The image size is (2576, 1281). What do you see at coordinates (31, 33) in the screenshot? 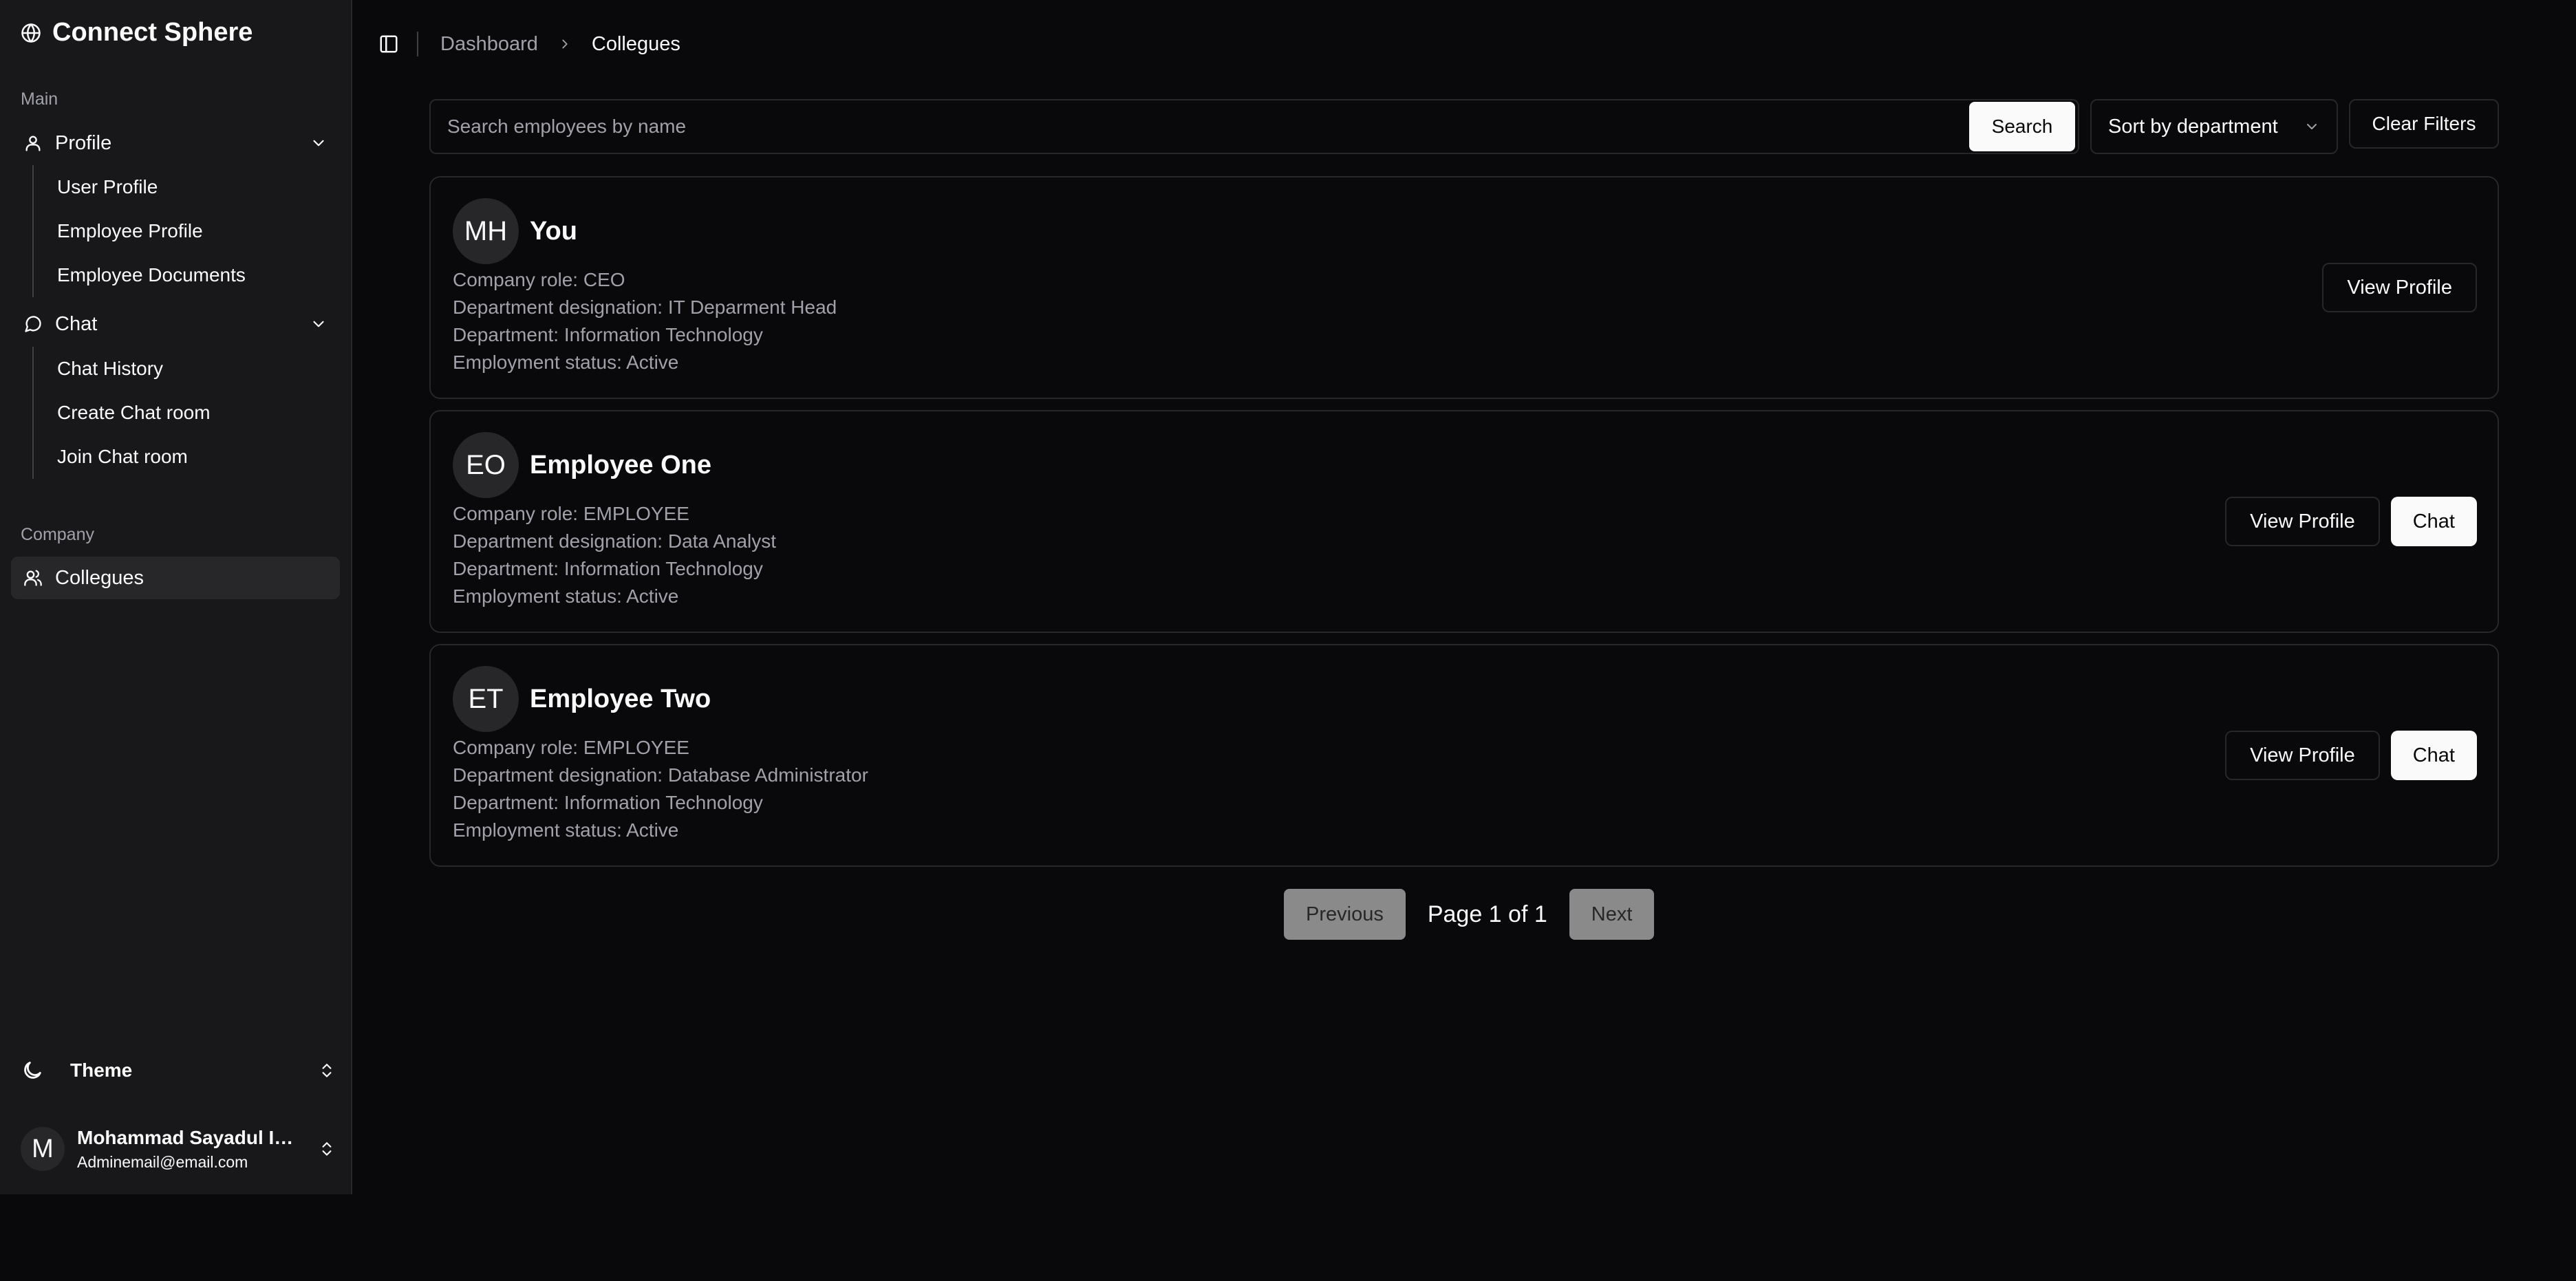
I see `globe-icon` at bounding box center [31, 33].